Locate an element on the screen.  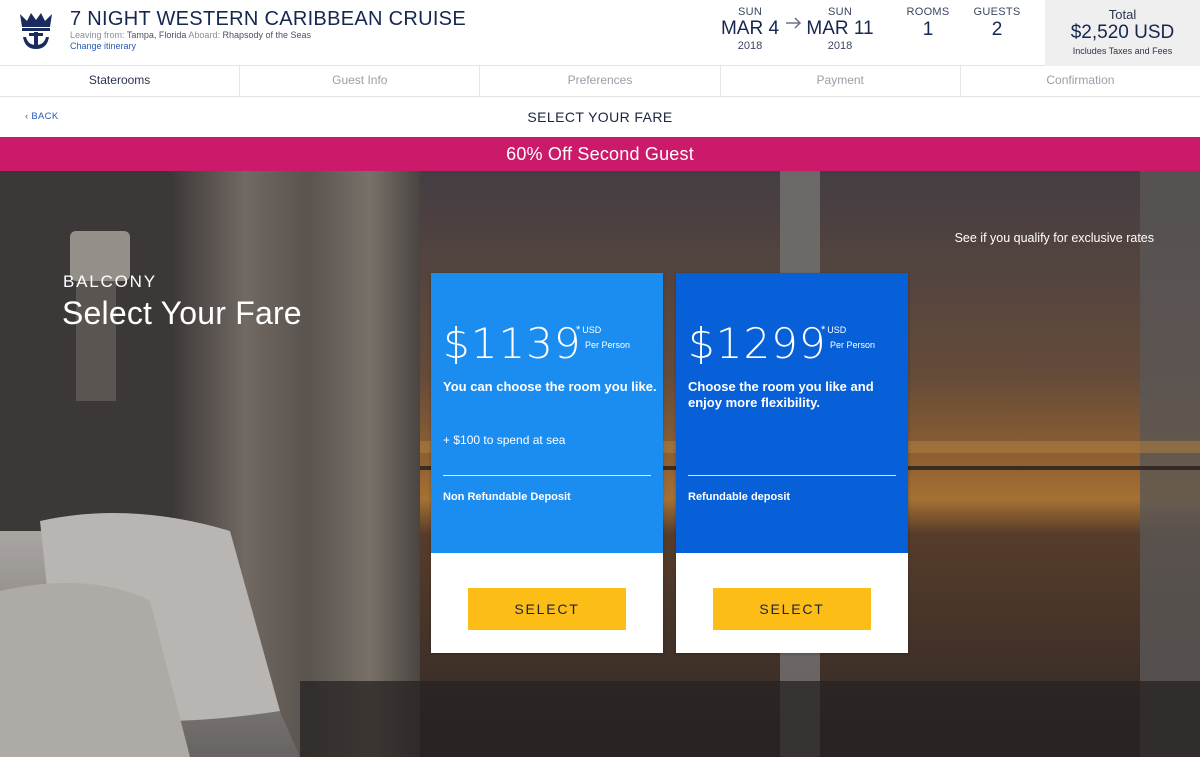
step-payment: Payment is located at coordinates (841, 81).